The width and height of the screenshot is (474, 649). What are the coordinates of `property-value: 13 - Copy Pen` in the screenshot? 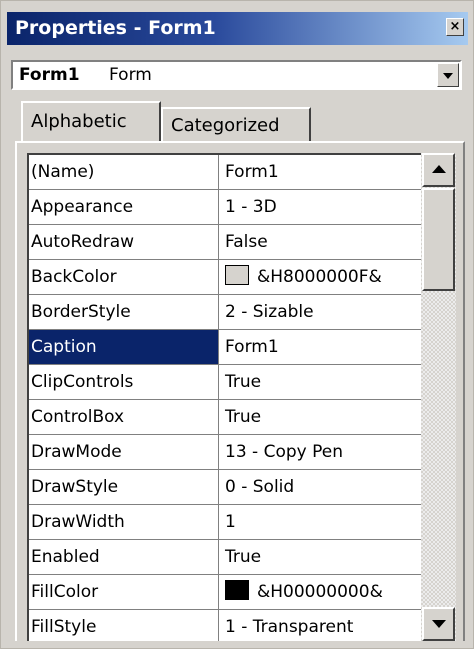 It's located at (320, 452).